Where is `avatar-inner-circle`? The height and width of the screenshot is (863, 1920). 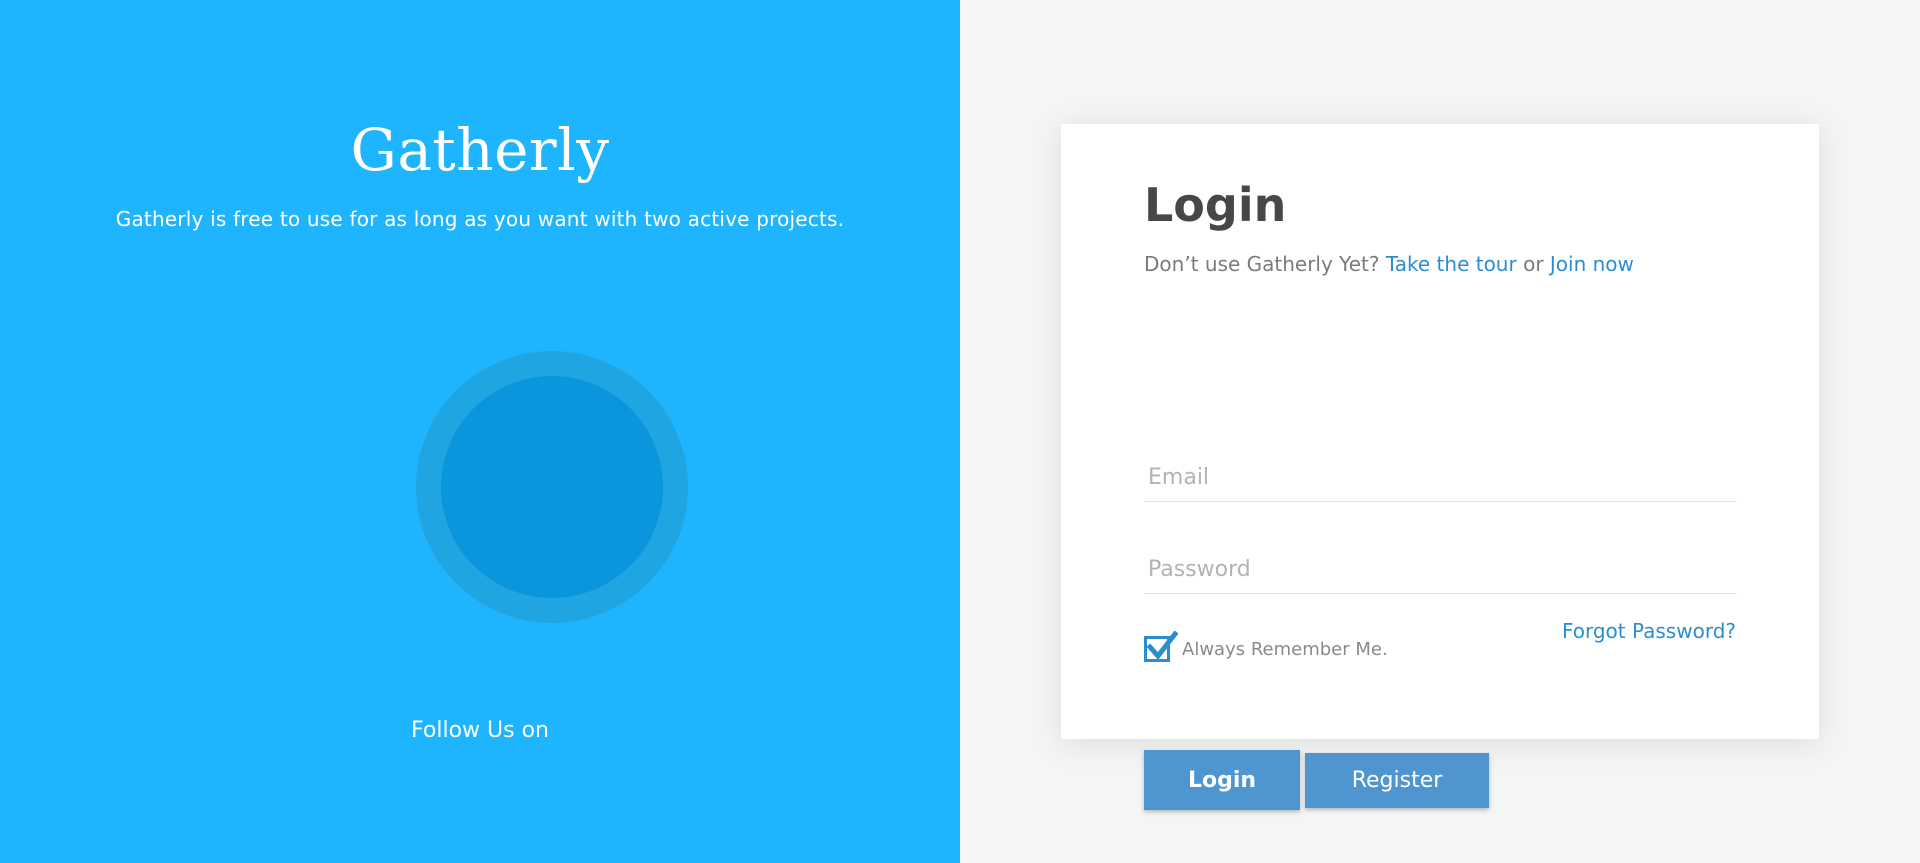 avatar-inner-circle is located at coordinates (552, 487).